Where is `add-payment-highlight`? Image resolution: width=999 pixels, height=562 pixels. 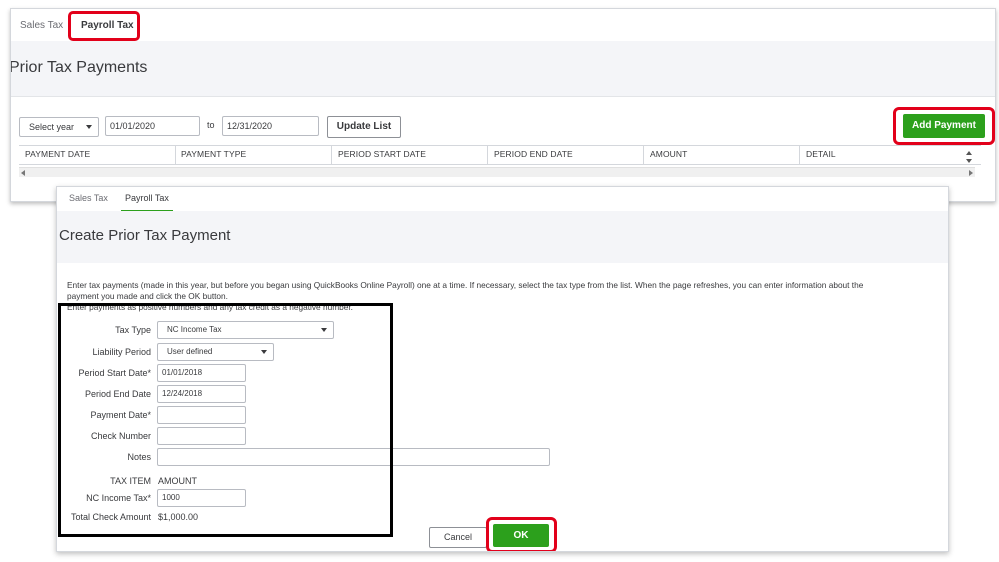 add-payment-highlight is located at coordinates (944, 126).